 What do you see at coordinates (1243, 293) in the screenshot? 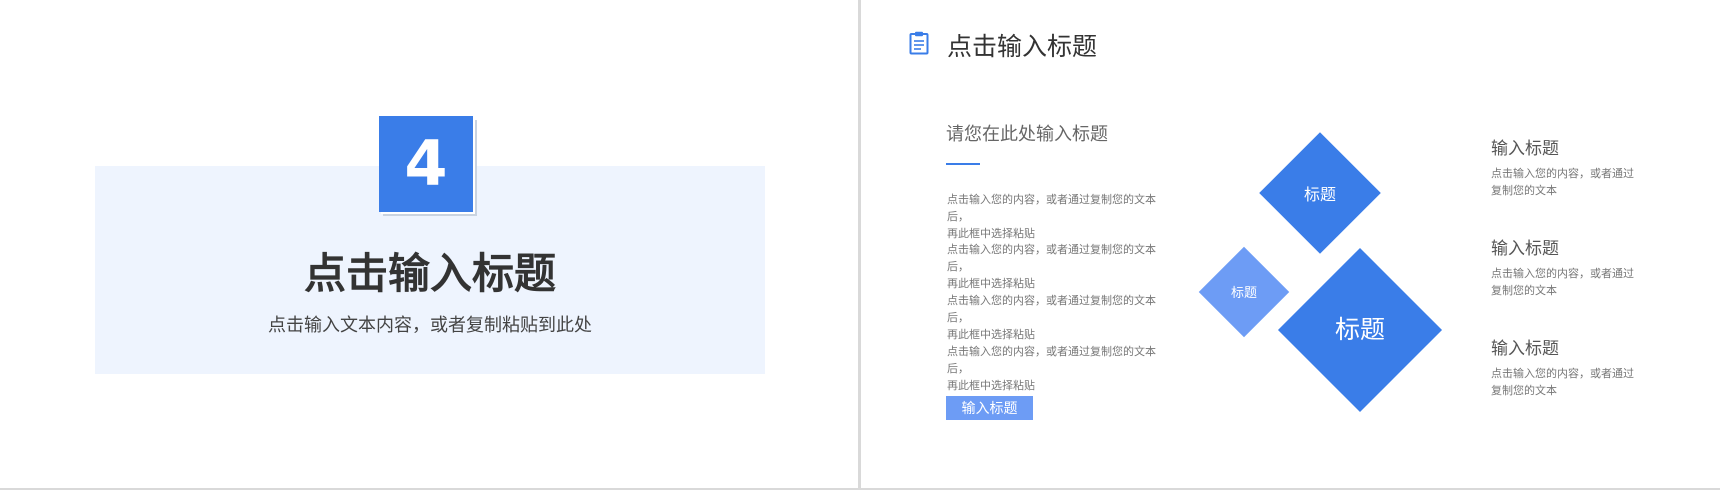
I see `diamond-small-label: 标题` at bounding box center [1243, 293].